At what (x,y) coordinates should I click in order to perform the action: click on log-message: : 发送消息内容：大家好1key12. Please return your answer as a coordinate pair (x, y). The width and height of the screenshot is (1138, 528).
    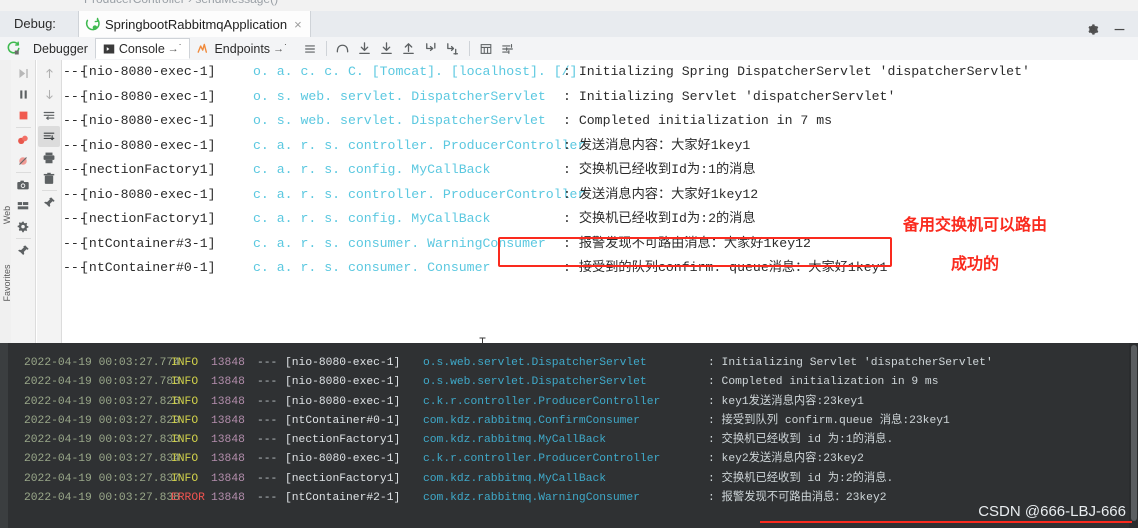
    Looking at the image, I should click on (661, 194).